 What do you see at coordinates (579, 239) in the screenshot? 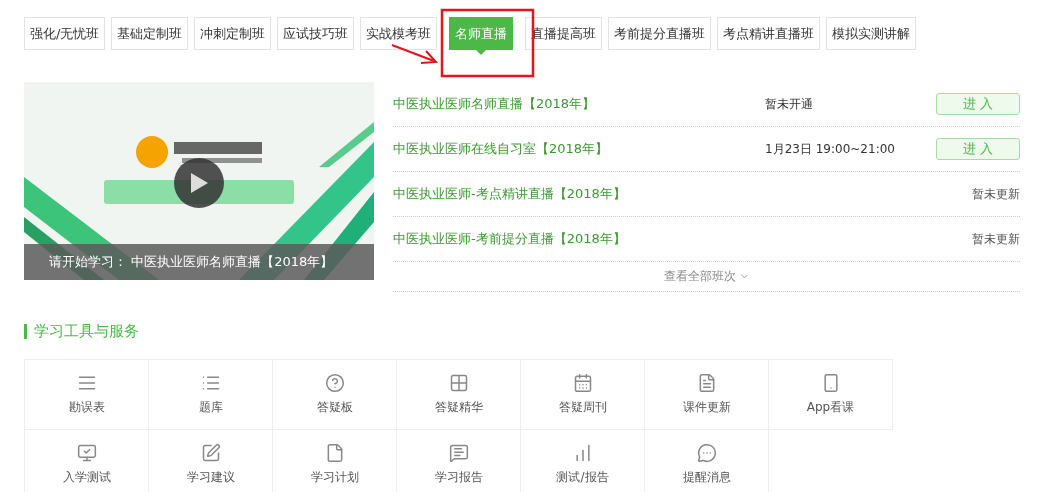
I see `course-title: 中医执业医师-考前提分直播【2018年】` at bounding box center [579, 239].